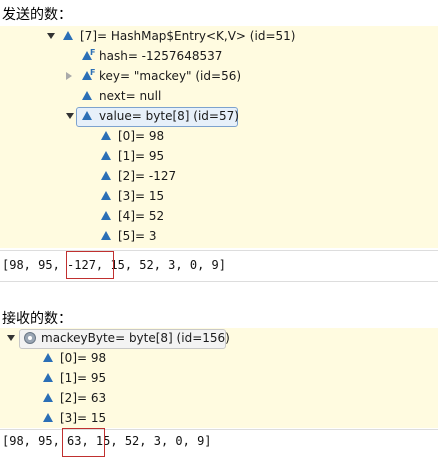  Describe the element at coordinates (219, 236) in the screenshot. I see `tree-row-element: [5]= 3` at that location.